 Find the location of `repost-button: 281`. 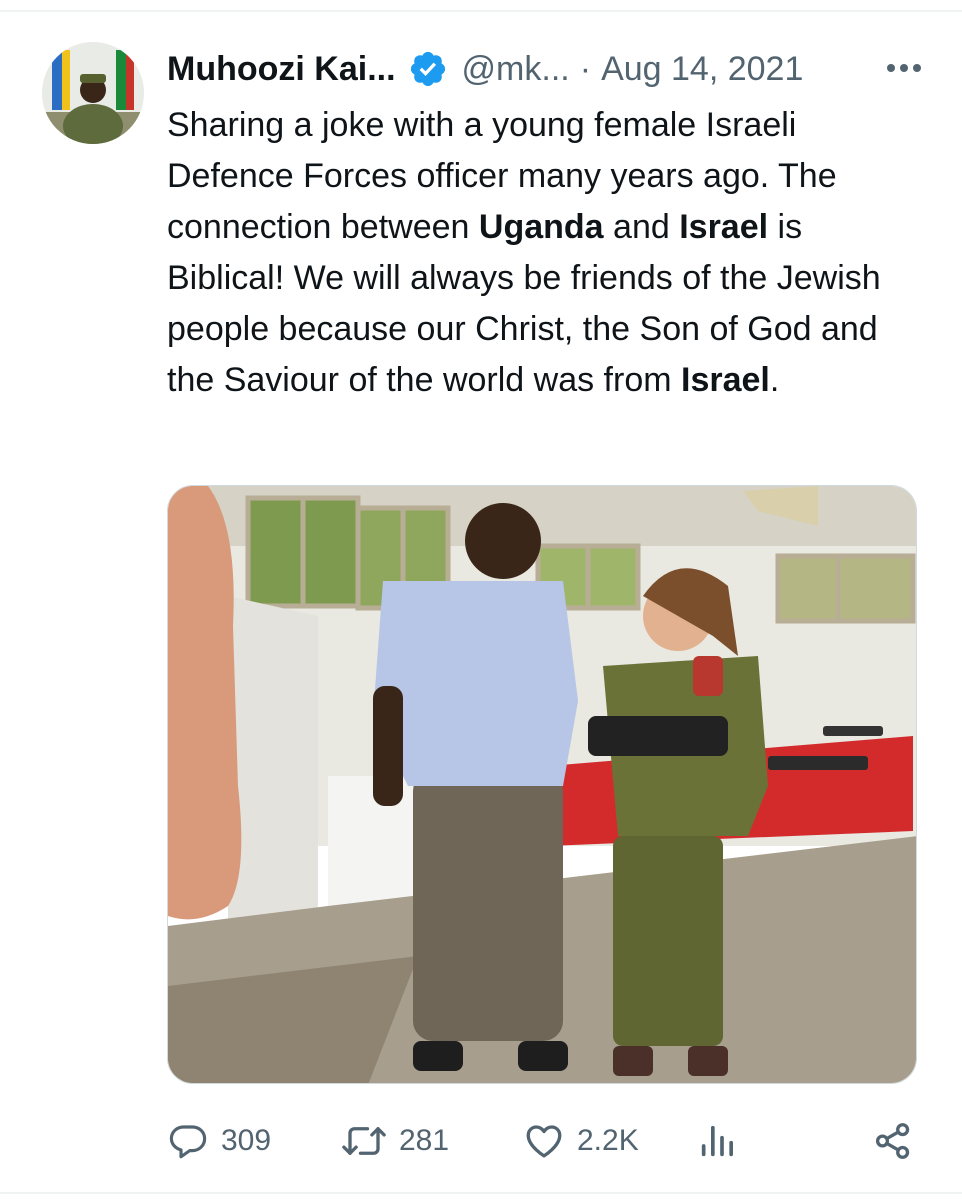

repost-button: 281 is located at coordinates (395, 1141).